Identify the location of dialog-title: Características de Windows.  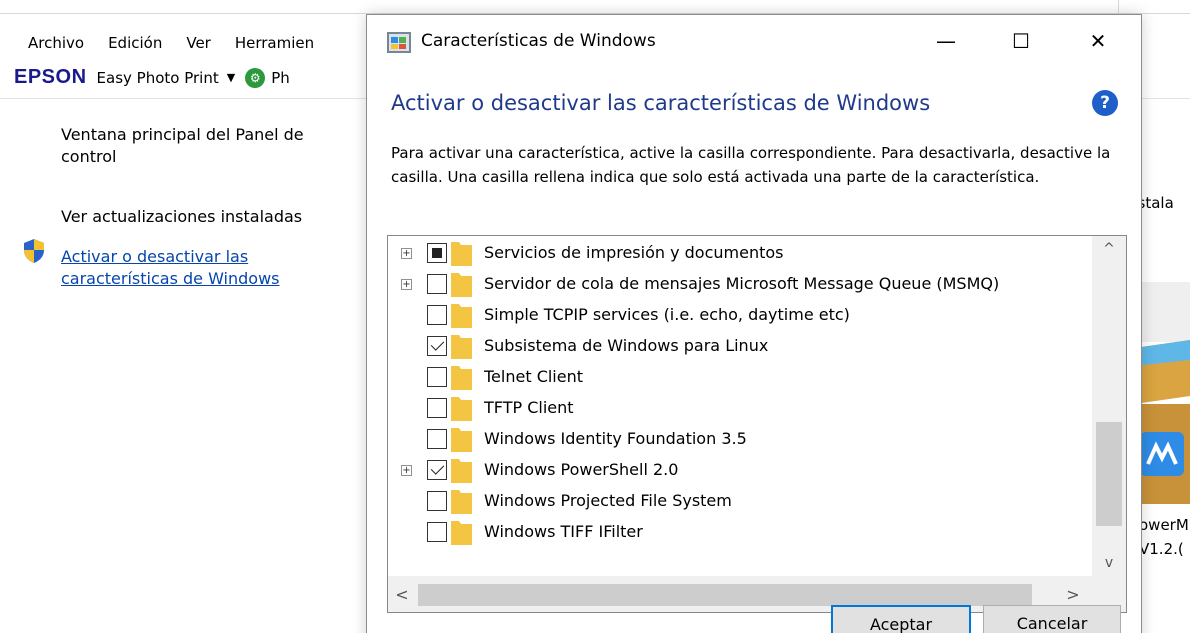
(538, 41).